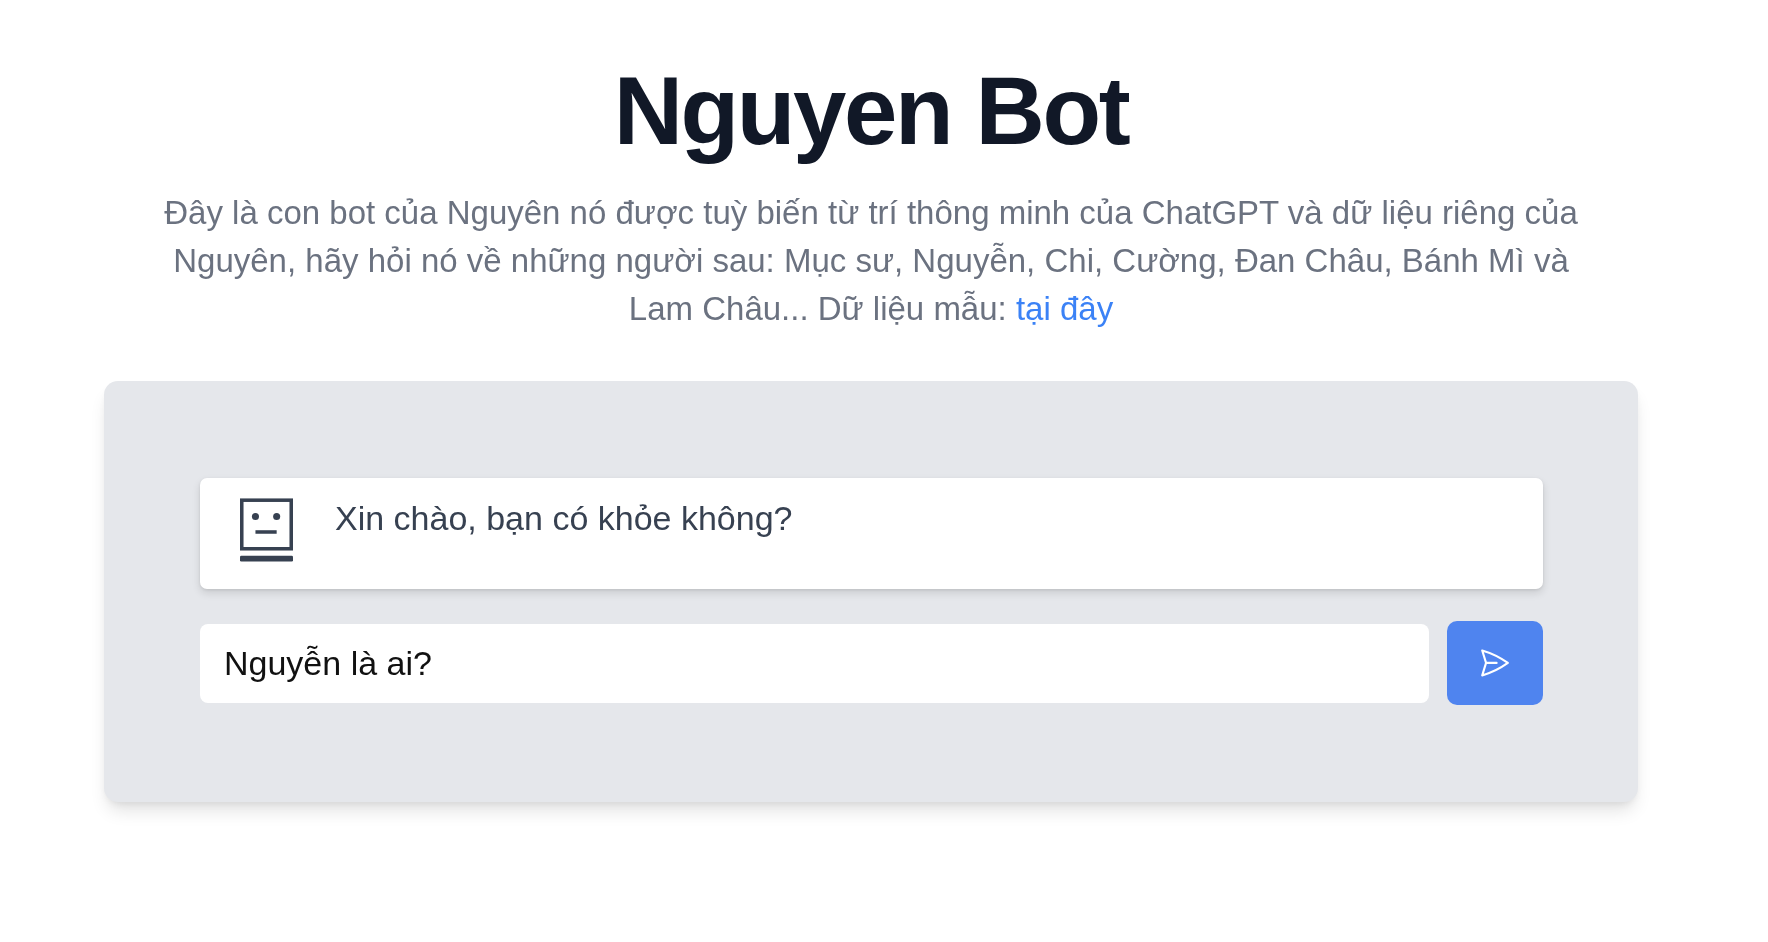 The height and width of the screenshot is (942, 1768). I want to click on send-button, so click(1495, 663).